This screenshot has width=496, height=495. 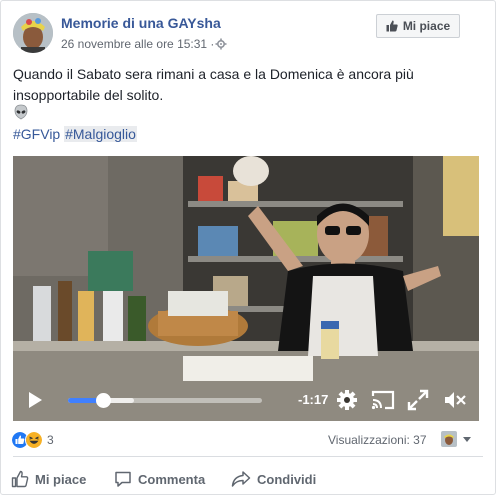 I want to click on viewer-selector, so click(x=457, y=439).